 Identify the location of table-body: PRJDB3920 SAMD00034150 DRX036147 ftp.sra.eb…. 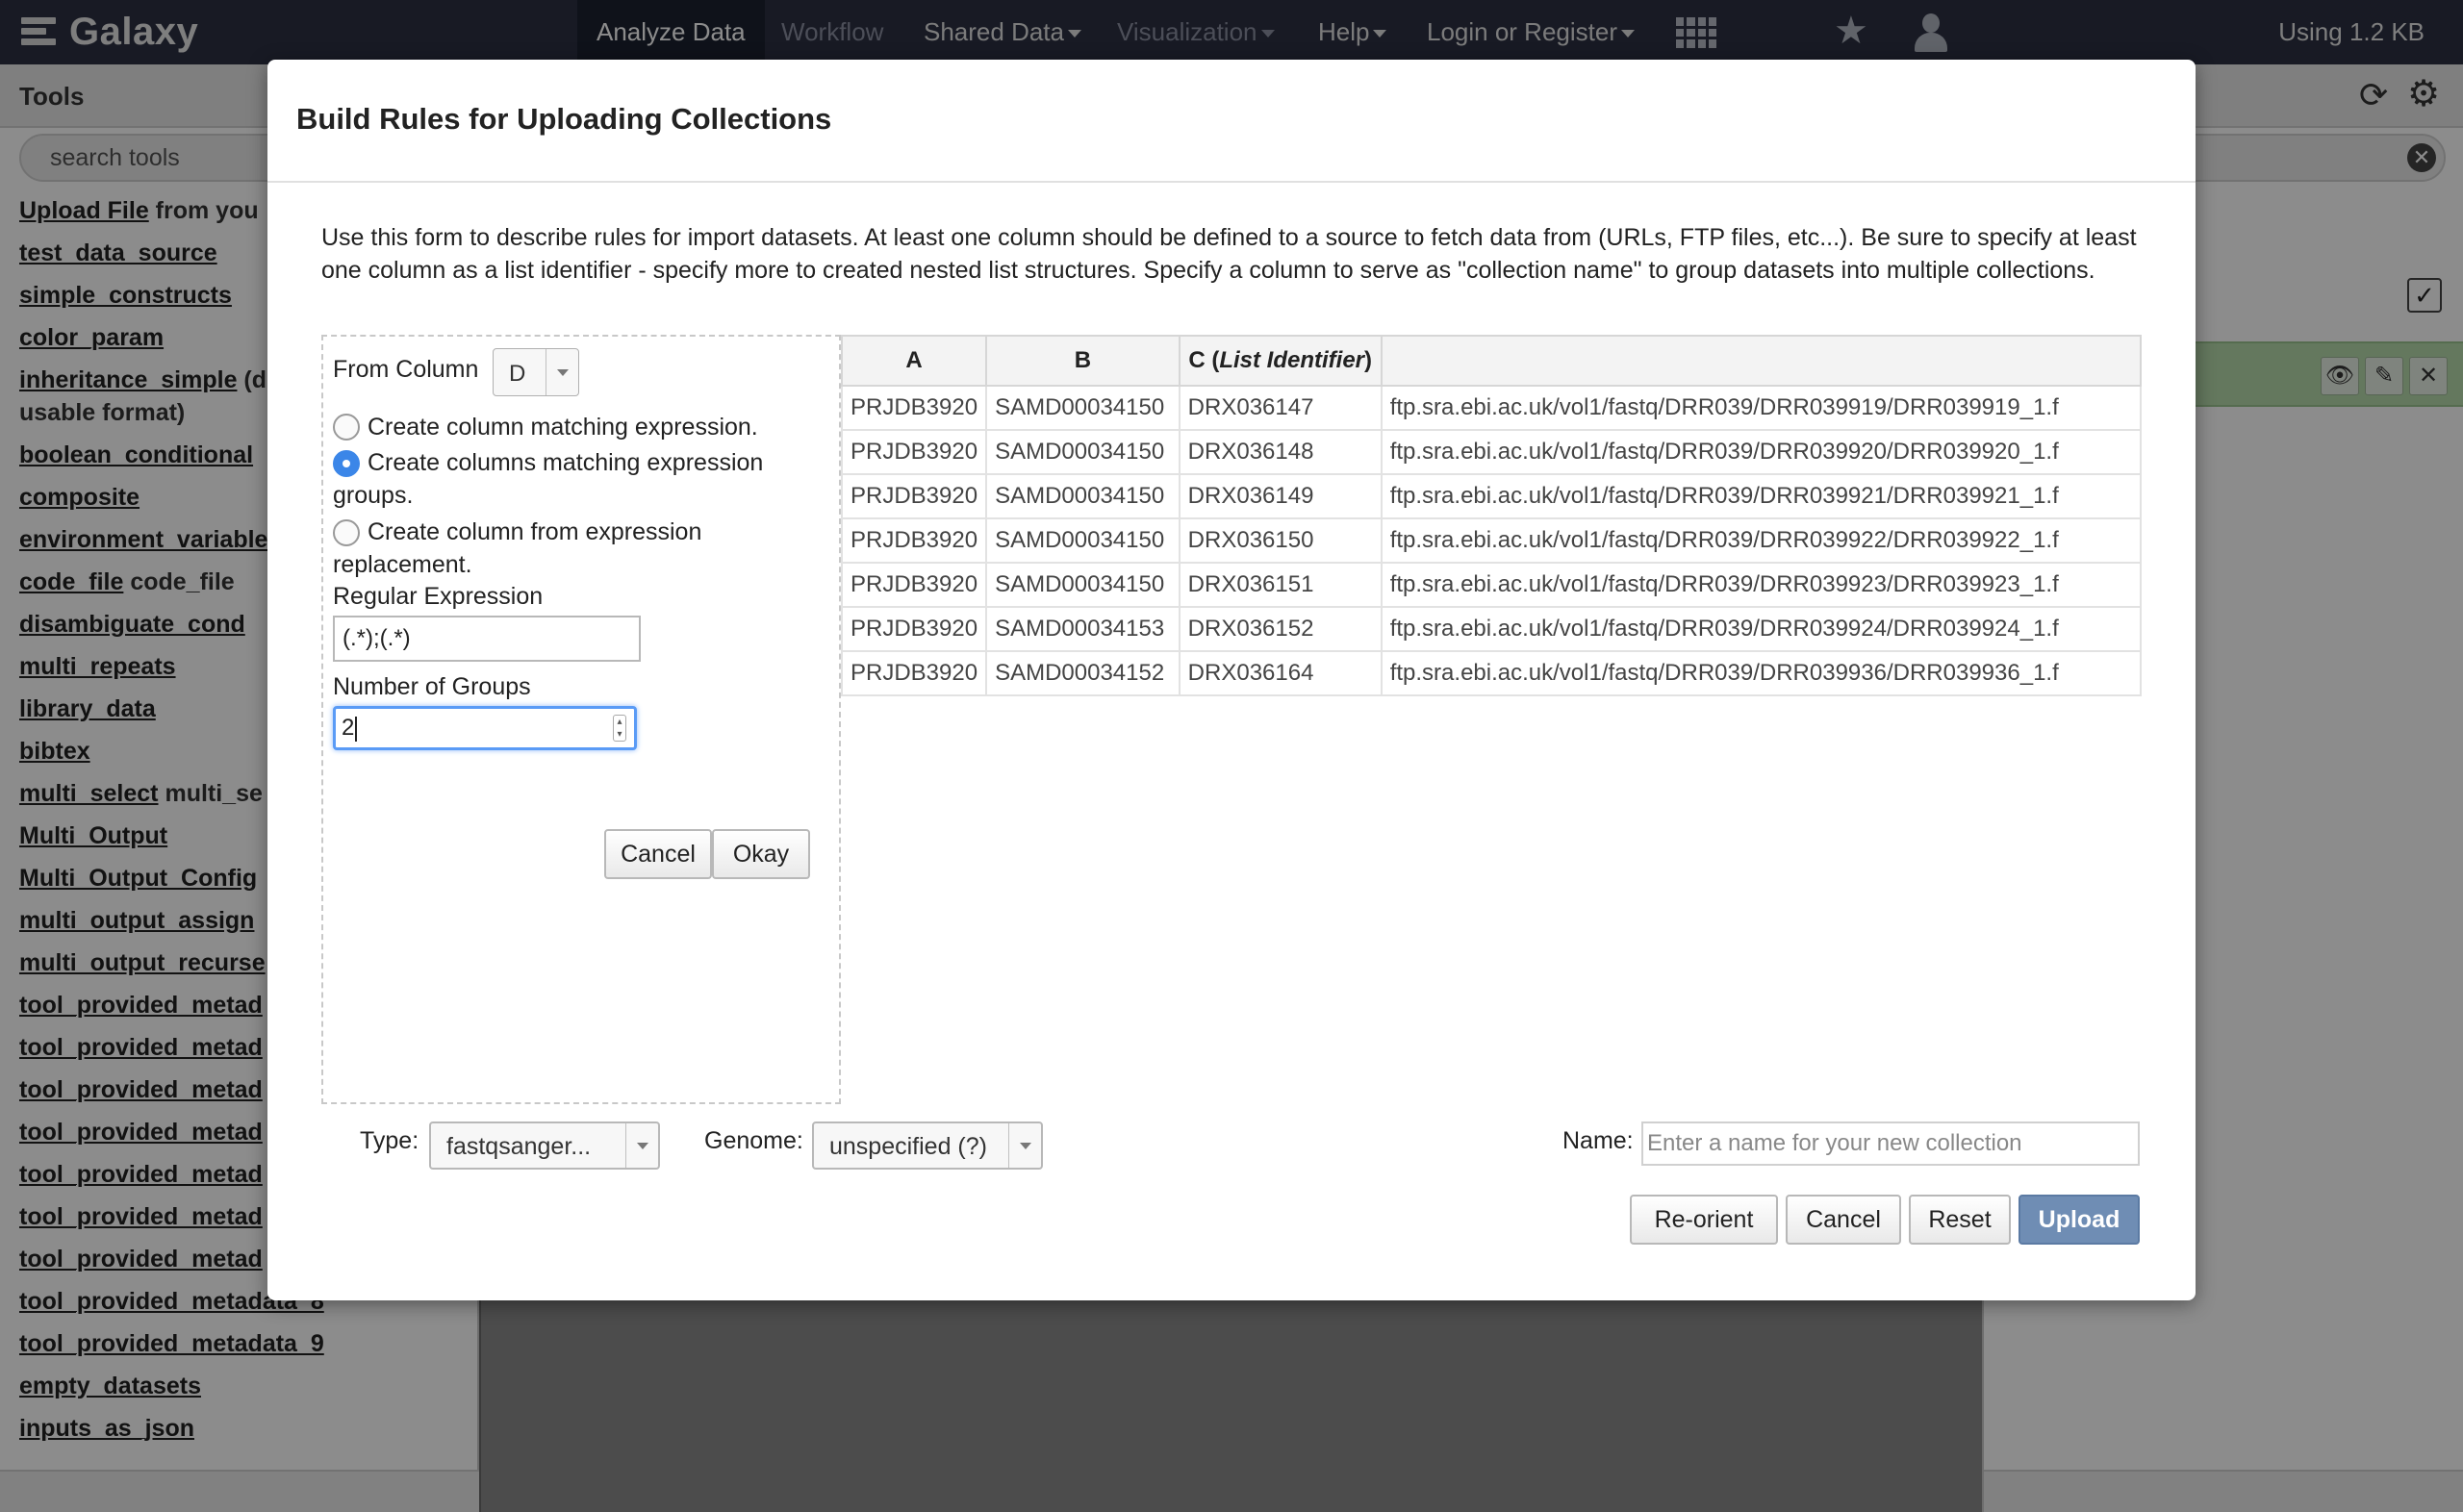
(1491, 541).